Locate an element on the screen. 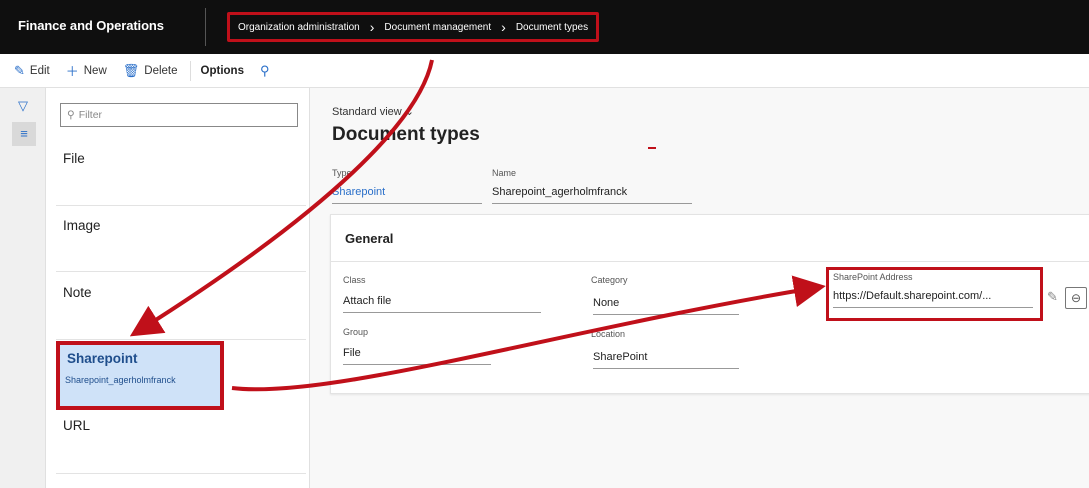 Image resolution: width=1089 pixels, height=488 pixels. list-item-title: Sharepoint is located at coordinates (102, 358).